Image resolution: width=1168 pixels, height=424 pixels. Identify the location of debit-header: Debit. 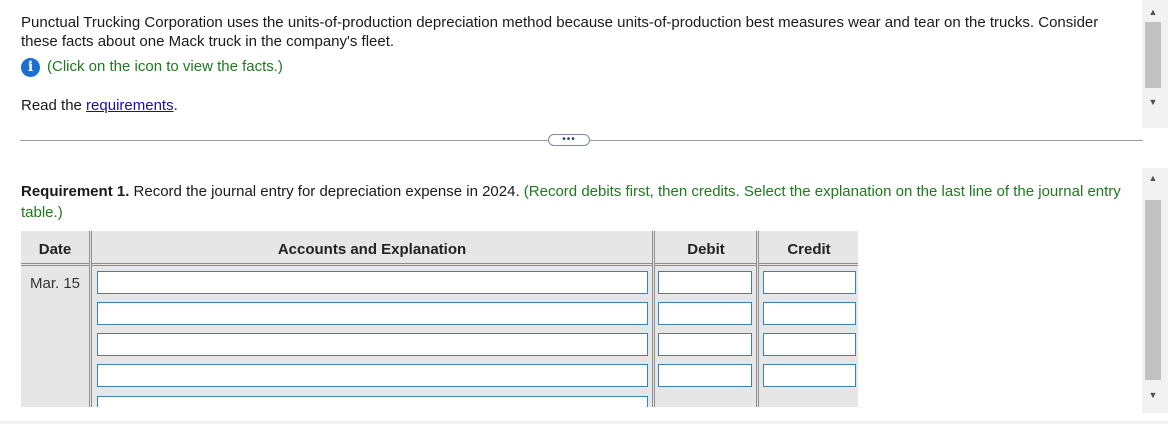
(706, 249).